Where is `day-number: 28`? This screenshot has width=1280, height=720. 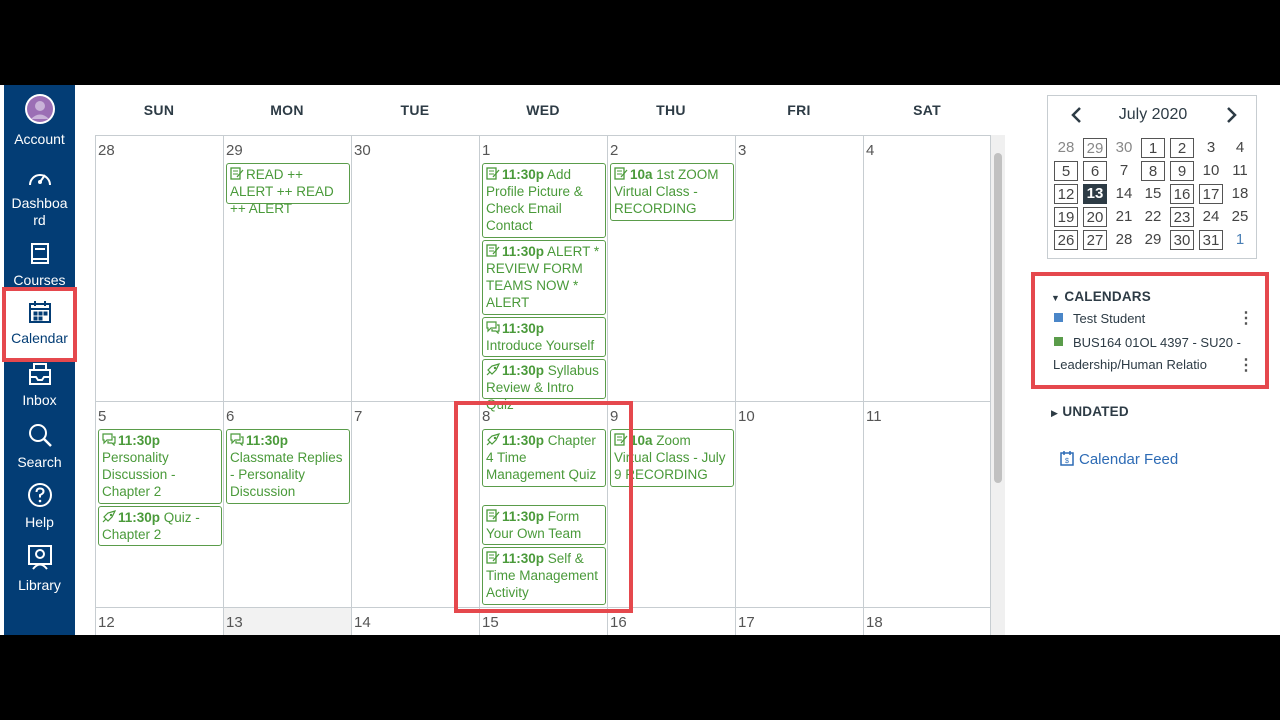
day-number: 28 is located at coordinates (106, 150).